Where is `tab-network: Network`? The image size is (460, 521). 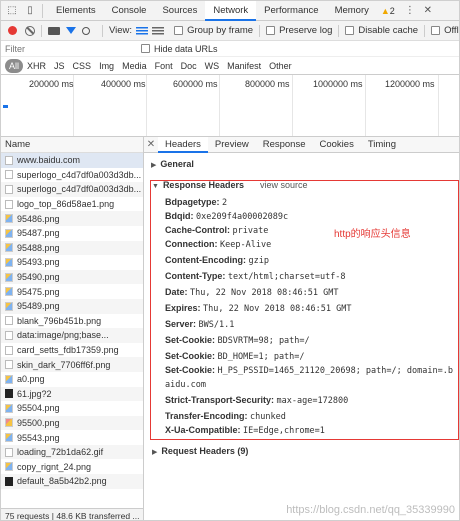 tab-network: Network is located at coordinates (231, 11).